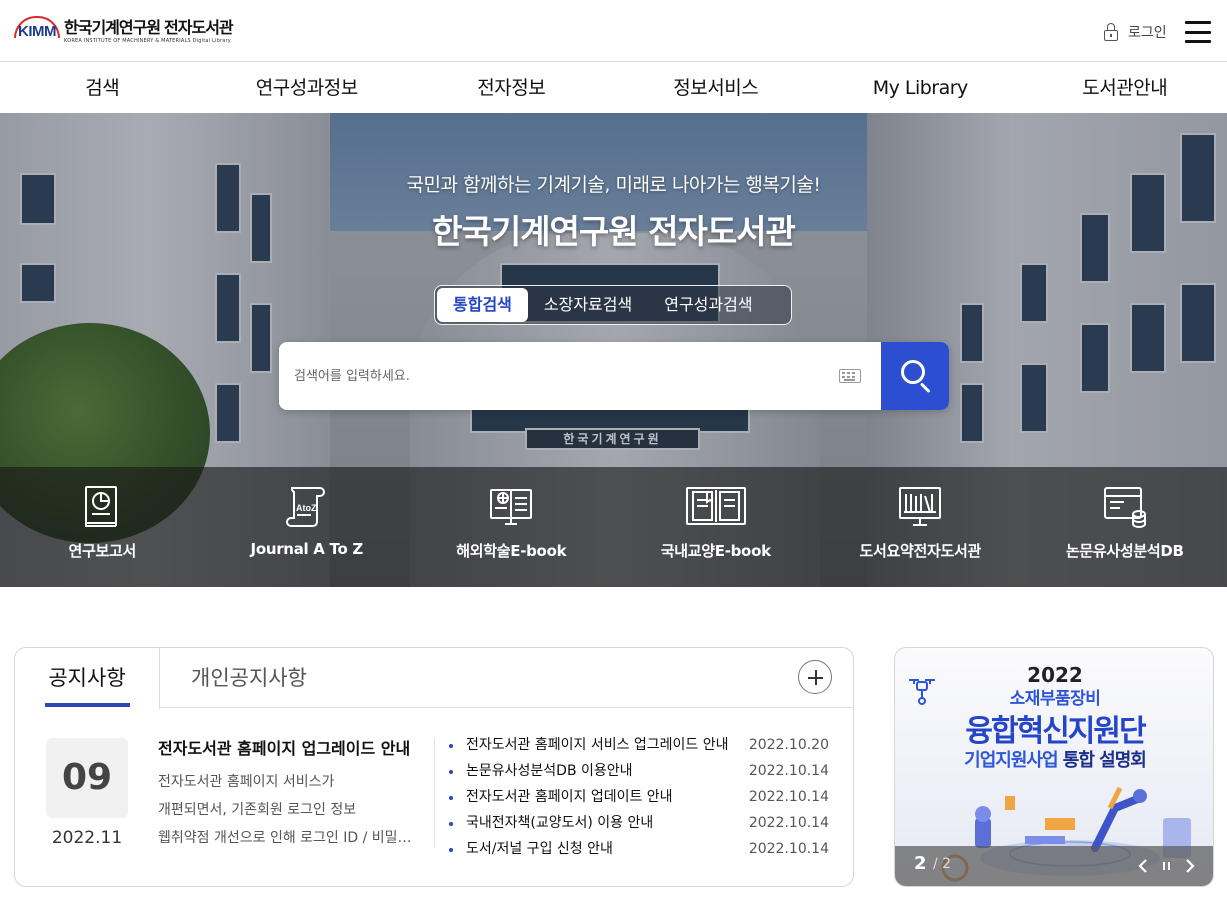 This screenshot has width=1227, height=899. What do you see at coordinates (1167, 866) in the screenshot?
I see `pause-icon` at bounding box center [1167, 866].